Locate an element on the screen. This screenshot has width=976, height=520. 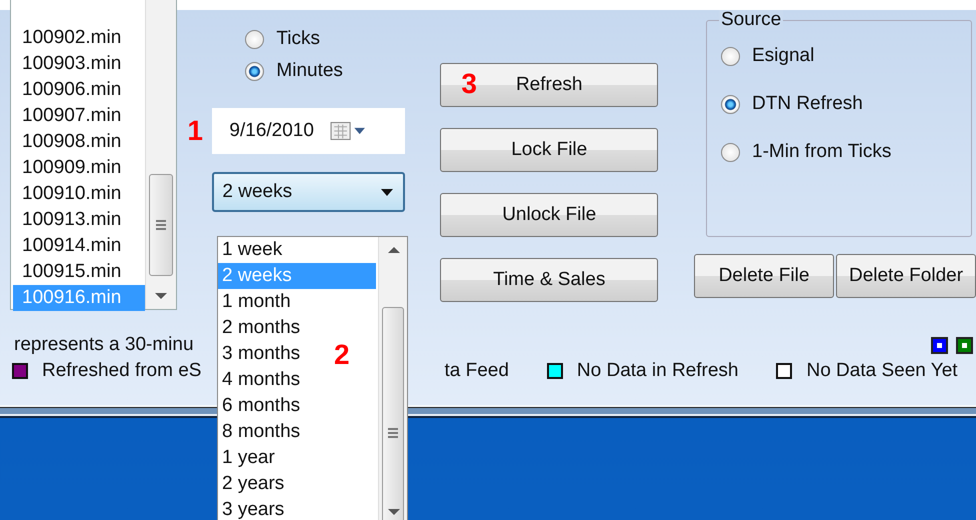
file-list-item: 100915.min is located at coordinates (79, 272).